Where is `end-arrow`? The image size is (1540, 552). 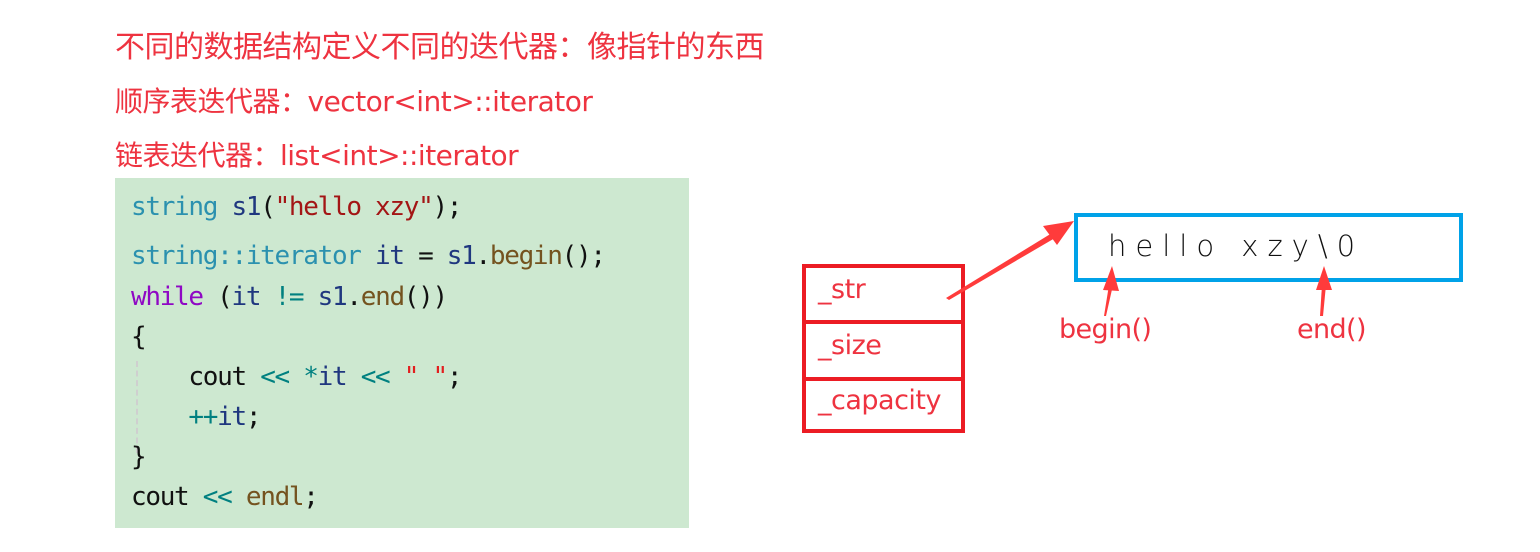 end-arrow is located at coordinates (1324, 291).